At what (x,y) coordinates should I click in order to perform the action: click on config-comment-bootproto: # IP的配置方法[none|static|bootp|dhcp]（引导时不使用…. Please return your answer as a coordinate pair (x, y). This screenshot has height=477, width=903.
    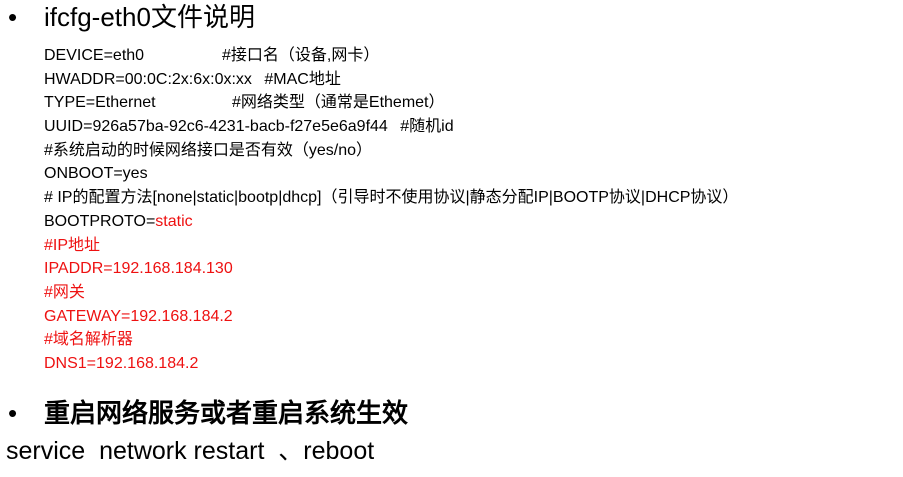
    Looking at the image, I should click on (391, 198).